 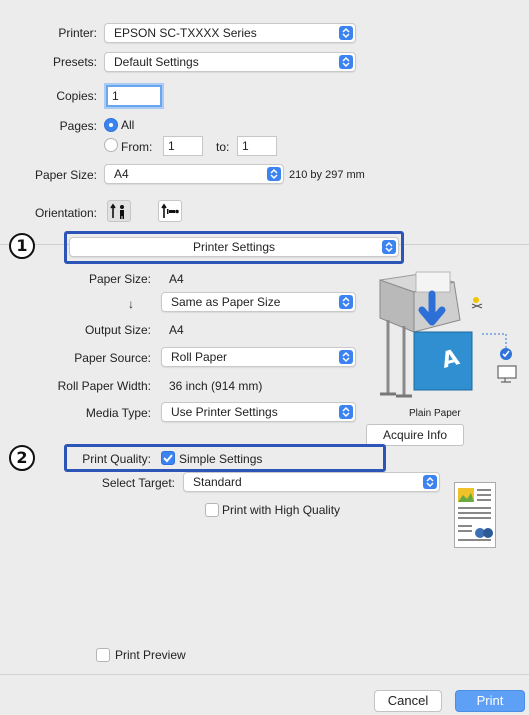 I want to click on print-preview-label: Print Preview, so click(x=150, y=655).